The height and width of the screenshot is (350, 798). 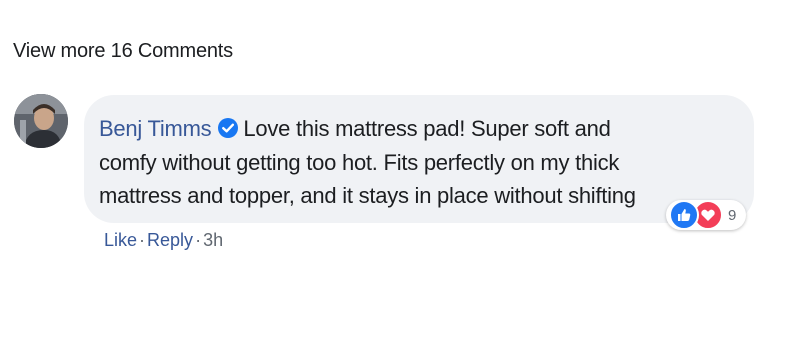 What do you see at coordinates (427, 128) in the screenshot?
I see `comment-text-line-1: Love this mattress pad! Super soft and` at bounding box center [427, 128].